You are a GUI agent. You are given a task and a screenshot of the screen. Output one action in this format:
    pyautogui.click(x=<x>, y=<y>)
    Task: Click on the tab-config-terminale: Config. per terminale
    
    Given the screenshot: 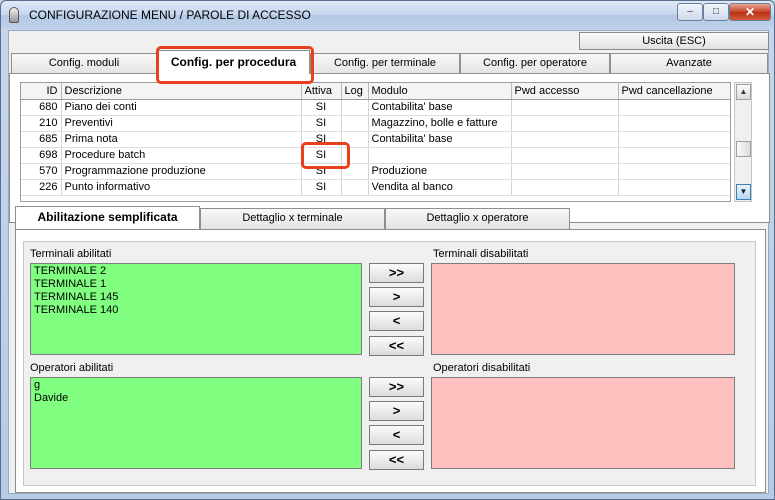 What is the action you would take?
    pyautogui.click(x=385, y=63)
    